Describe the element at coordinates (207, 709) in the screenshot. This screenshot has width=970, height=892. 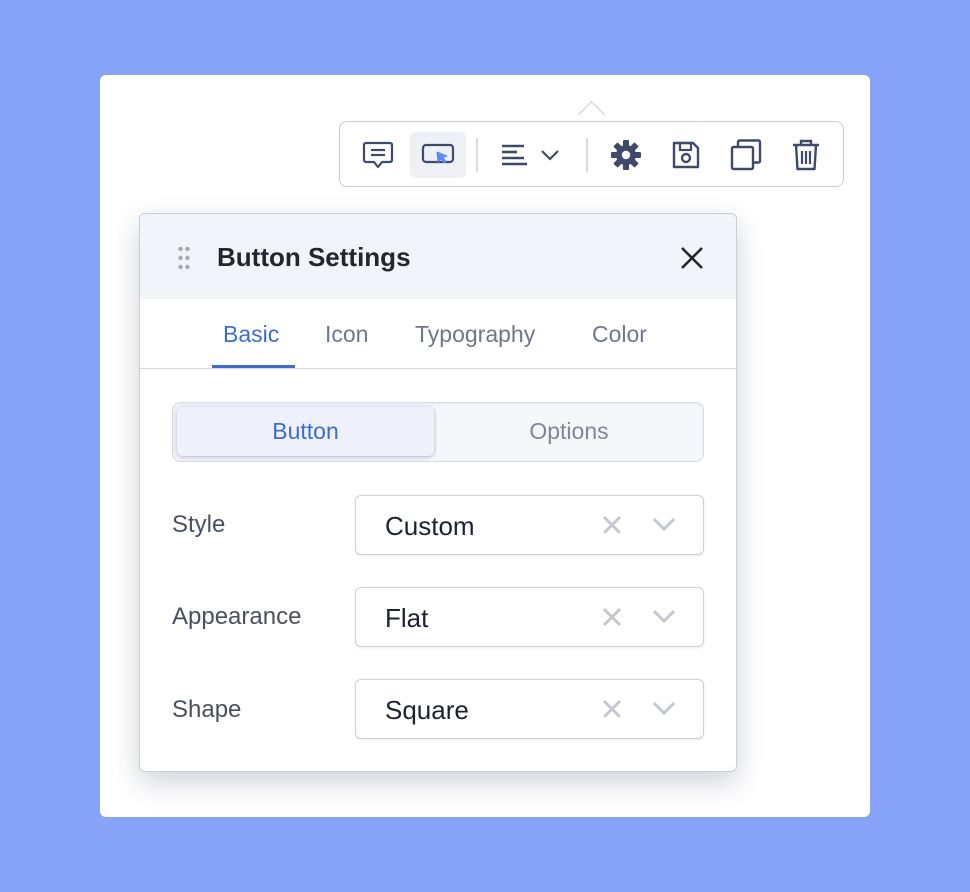
I see `shape-label: Shape` at that location.